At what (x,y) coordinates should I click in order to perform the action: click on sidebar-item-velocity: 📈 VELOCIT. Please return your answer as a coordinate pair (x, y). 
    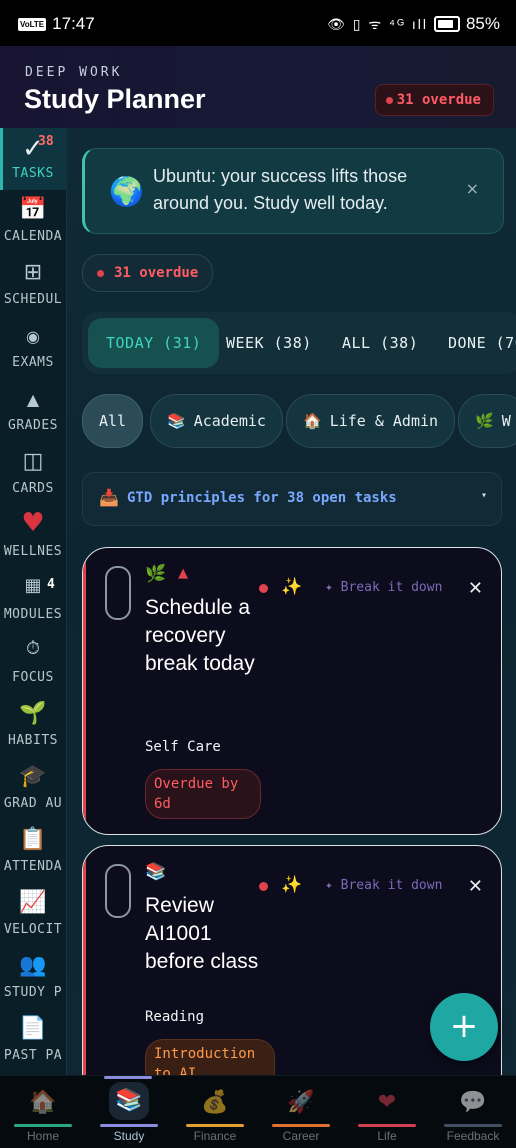
    Looking at the image, I should click on (33, 915).